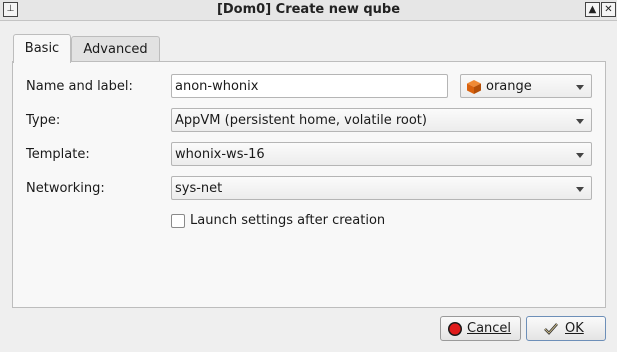 This screenshot has width=617, height=352. What do you see at coordinates (79, 86) in the screenshot?
I see `name-and-label-label: Name and label:` at bounding box center [79, 86].